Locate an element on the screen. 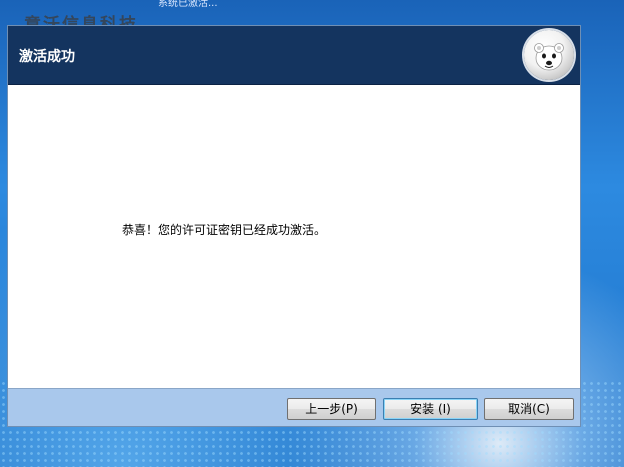 Image resolution: width=624 pixels, height=467 pixels. dialog-title: 激活成功 is located at coordinates (47, 57).